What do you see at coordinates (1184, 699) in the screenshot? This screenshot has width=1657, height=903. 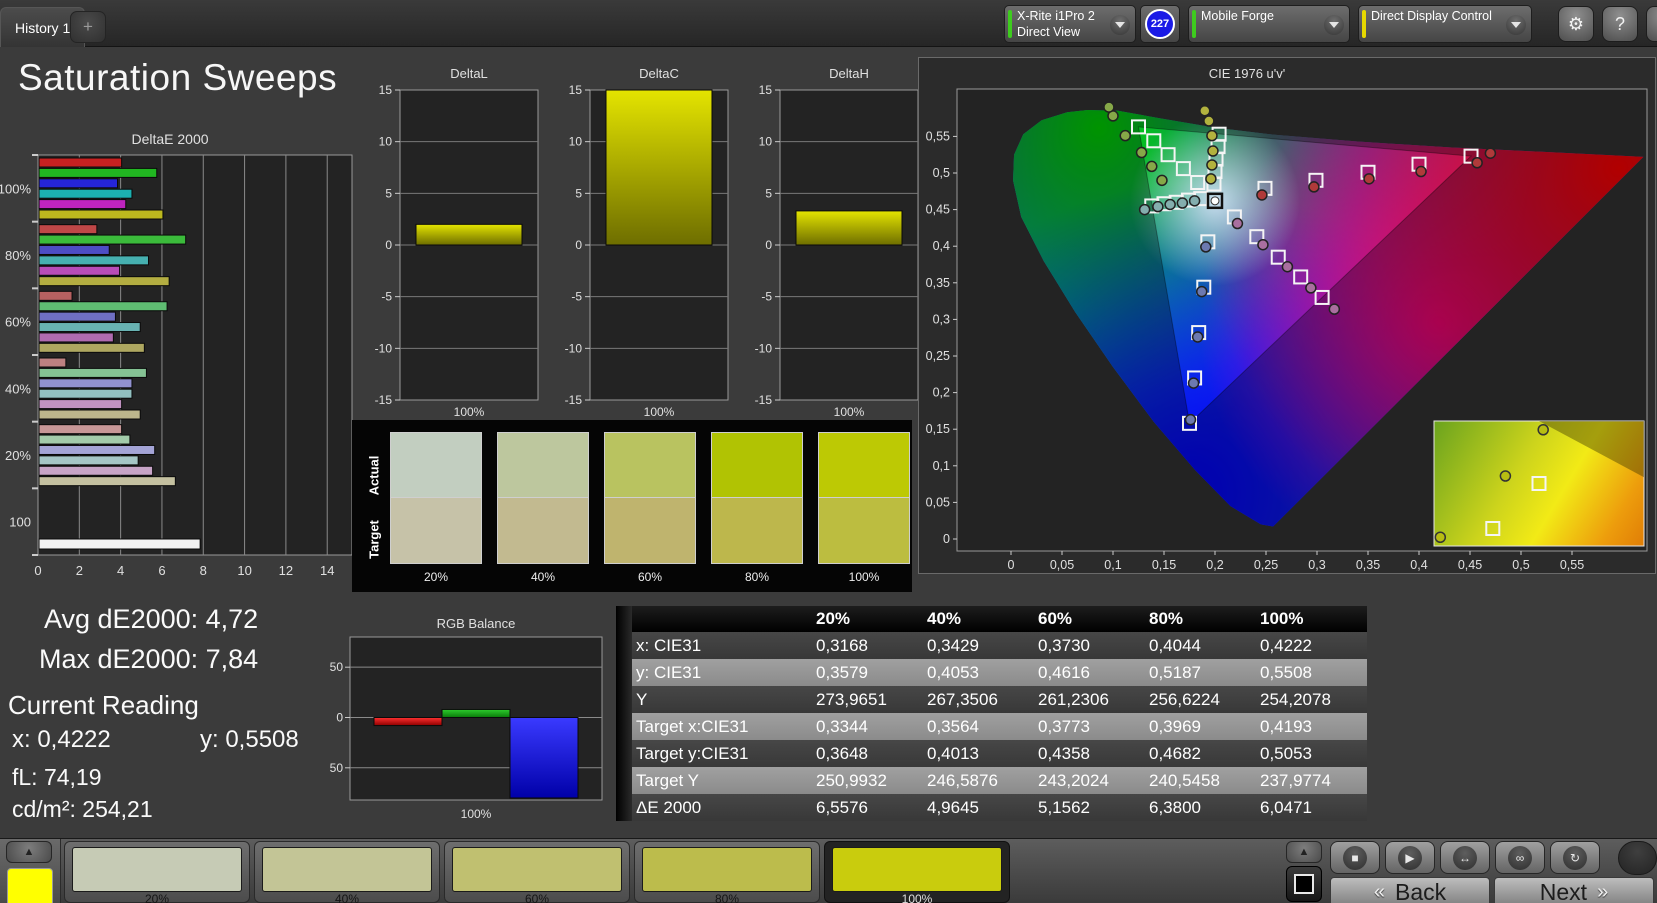 I see `table-cell: 256,6224` at bounding box center [1184, 699].